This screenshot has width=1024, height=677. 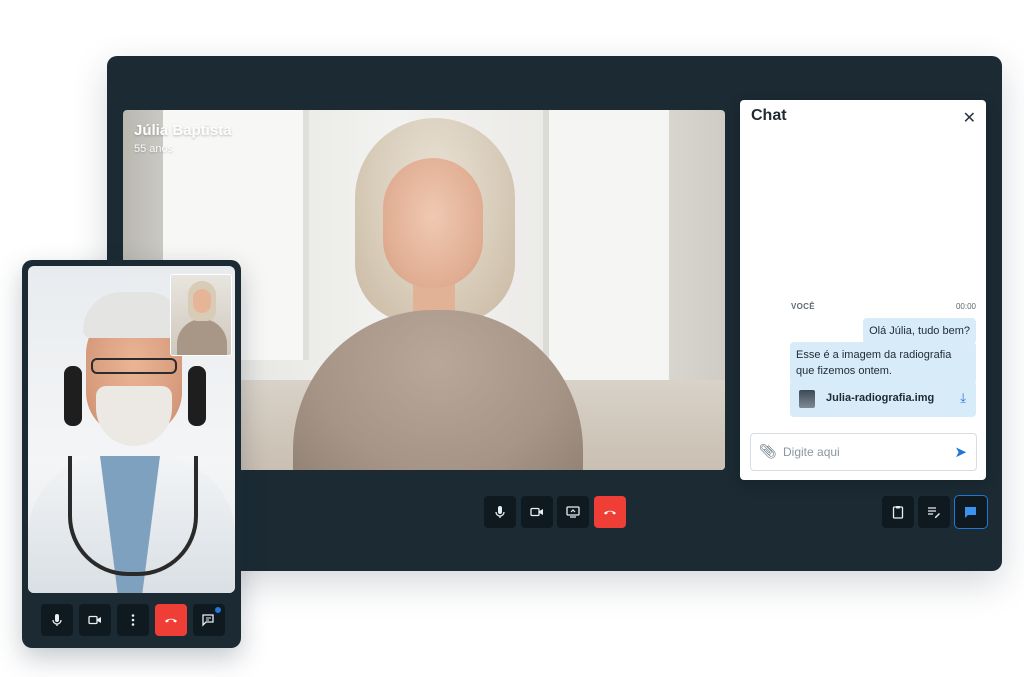 I want to click on doctor-video-feed, so click(x=131, y=429).